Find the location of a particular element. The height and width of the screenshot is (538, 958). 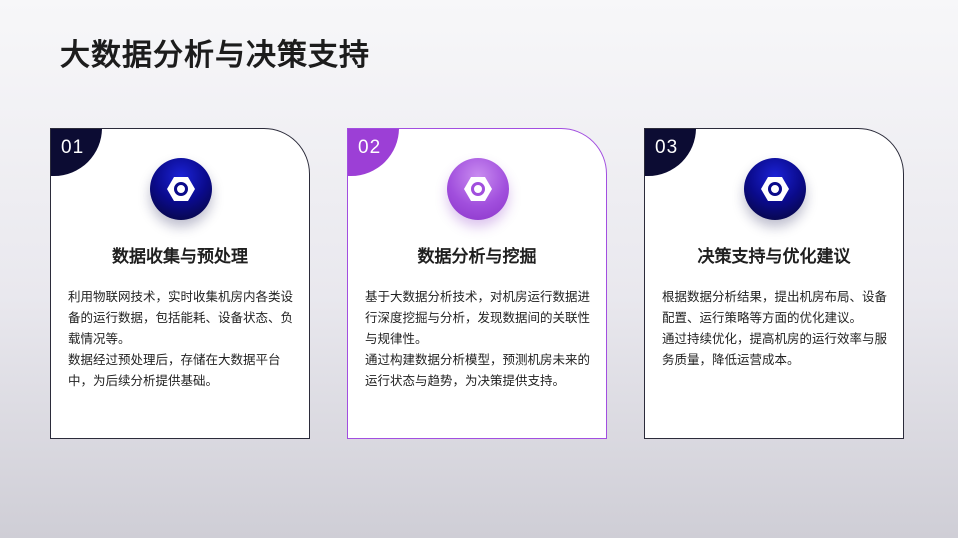

card-paragraph: 数据经过预处理后，存储在大数据平台中，为后续分析提供基础。 is located at coordinates (174, 370).